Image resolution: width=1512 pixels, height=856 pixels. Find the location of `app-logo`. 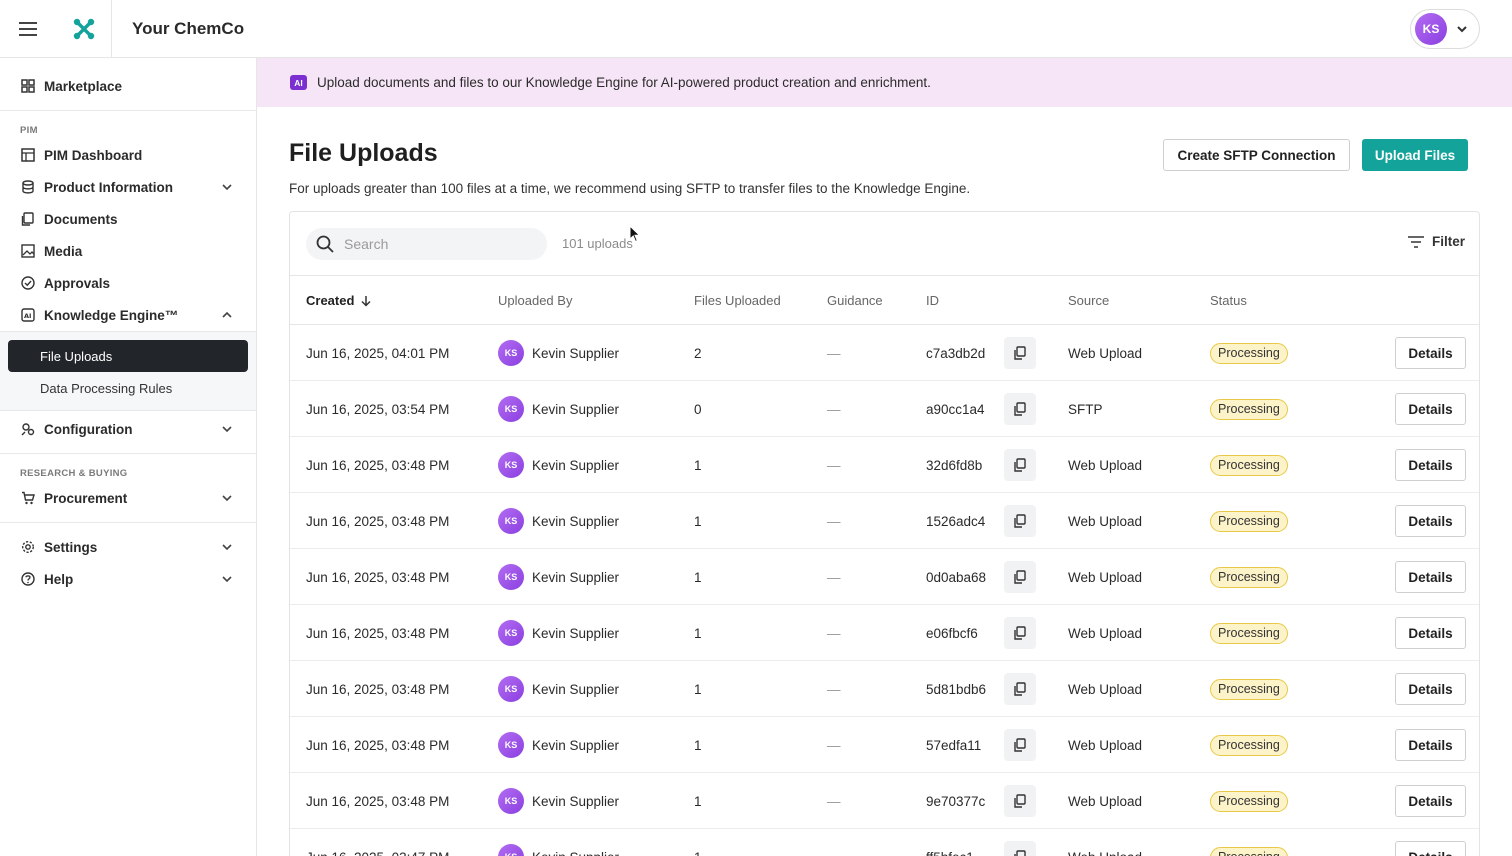

app-logo is located at coordinates (84, 29).